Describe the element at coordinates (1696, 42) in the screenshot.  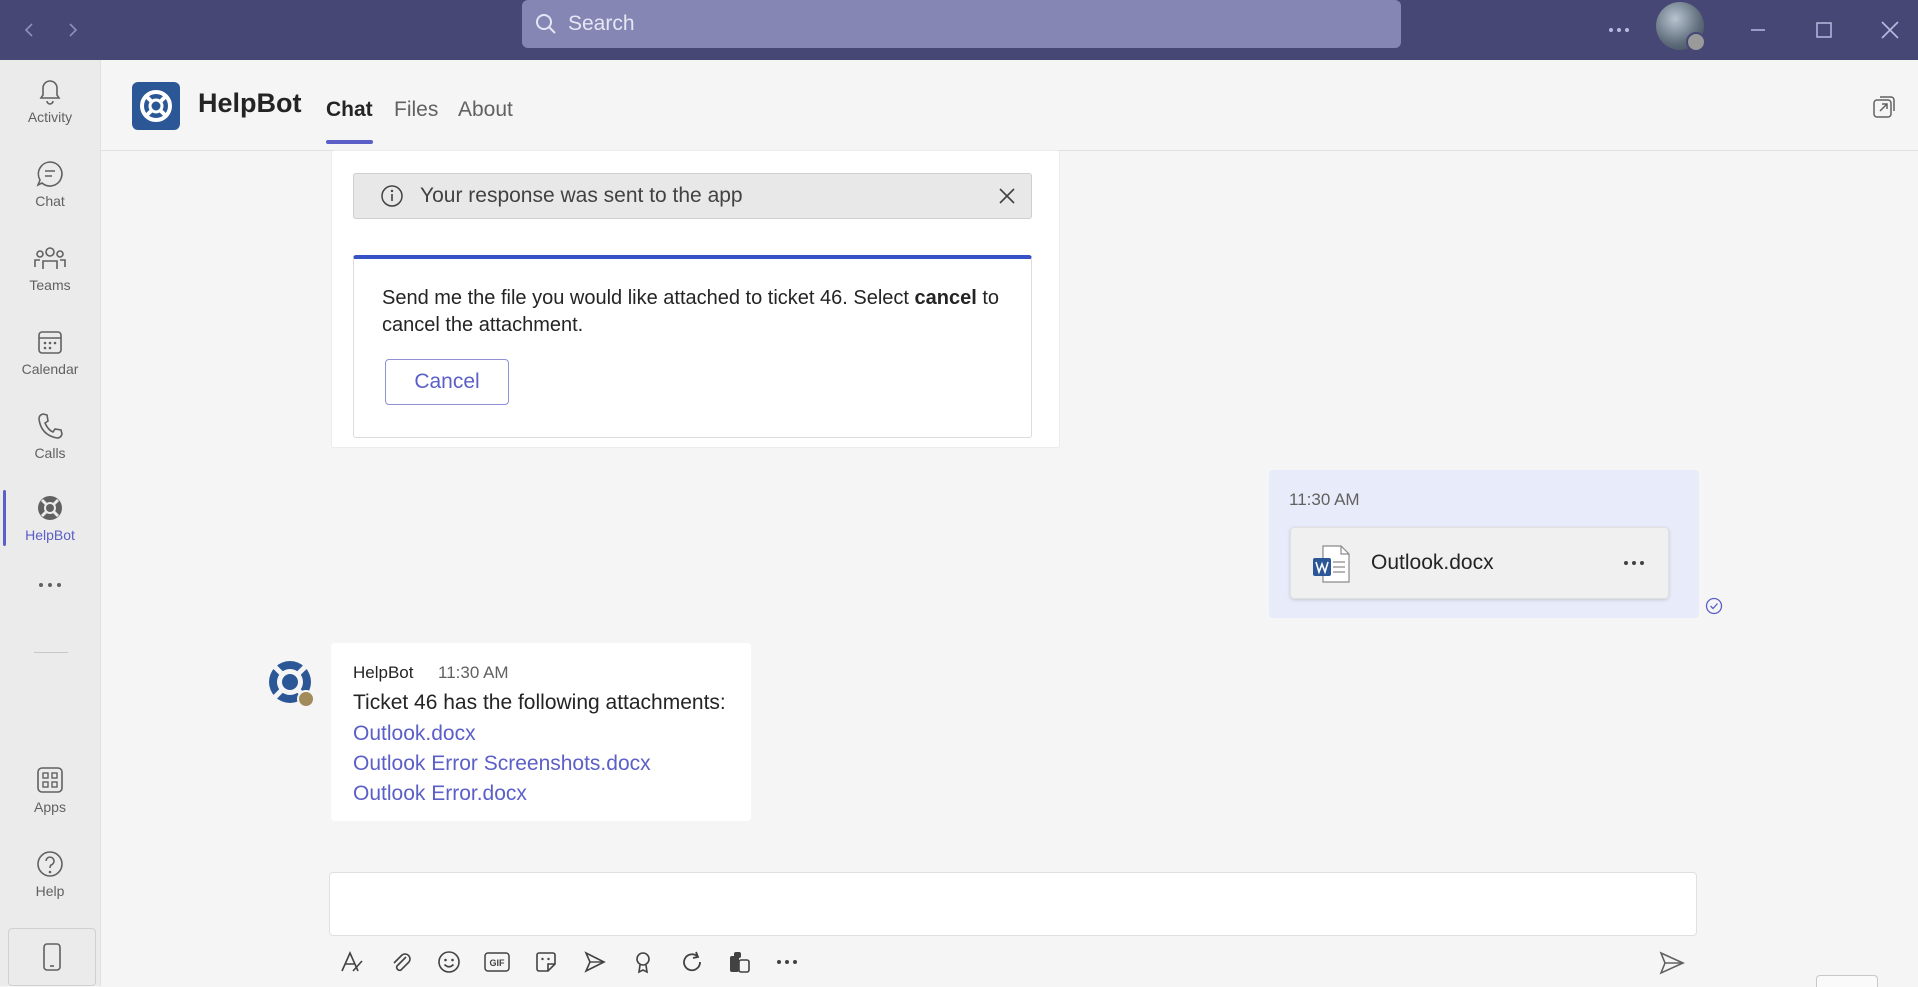
I see `presence-status-icon` at that location.